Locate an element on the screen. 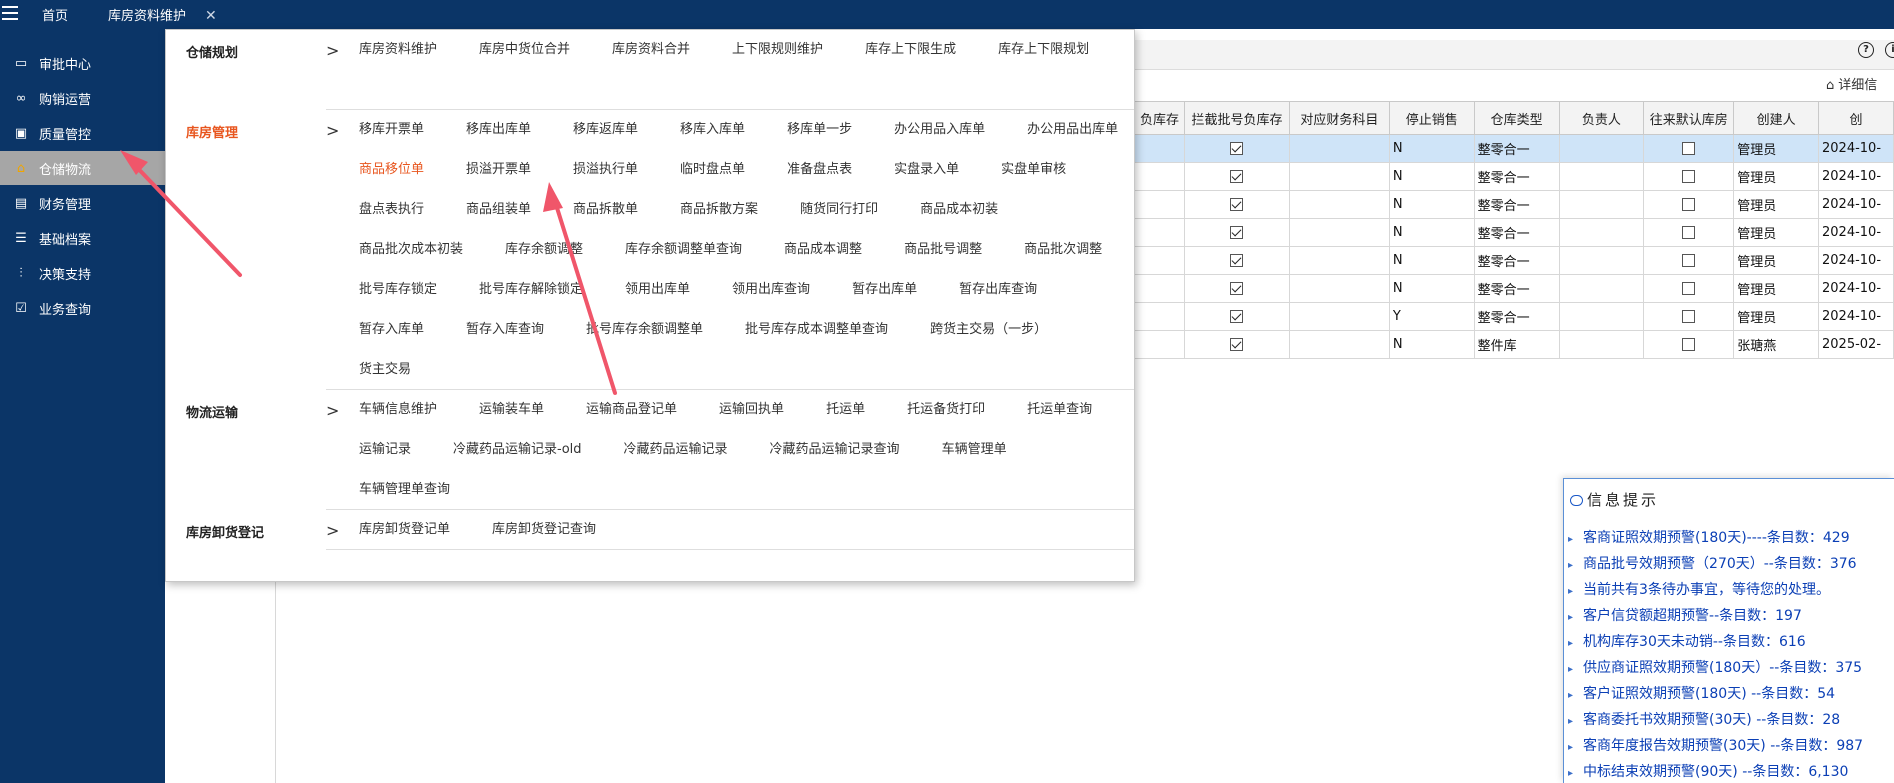  menu-item: 运输回执单 is located at coordinates (751, 410).